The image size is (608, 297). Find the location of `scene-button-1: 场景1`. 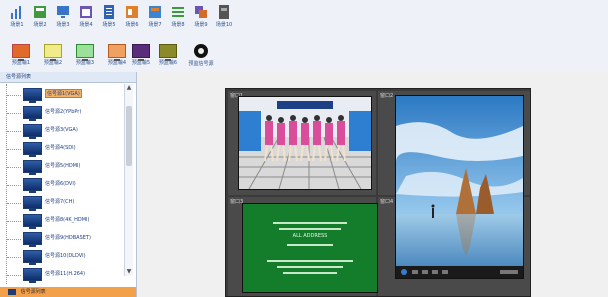

scene-button-1: 场景1 is located at coordinates (17, 14).